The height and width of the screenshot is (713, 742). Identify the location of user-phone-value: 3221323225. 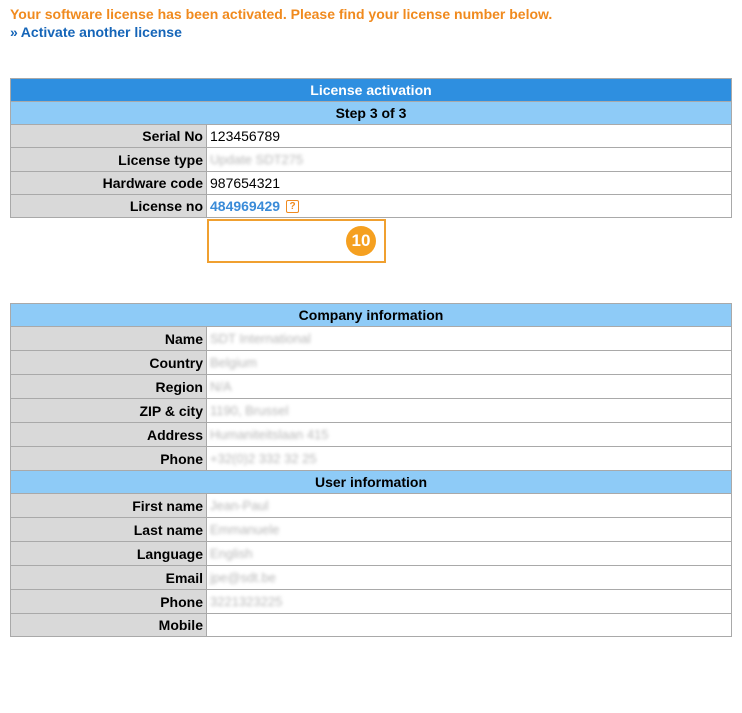
(246, 601).